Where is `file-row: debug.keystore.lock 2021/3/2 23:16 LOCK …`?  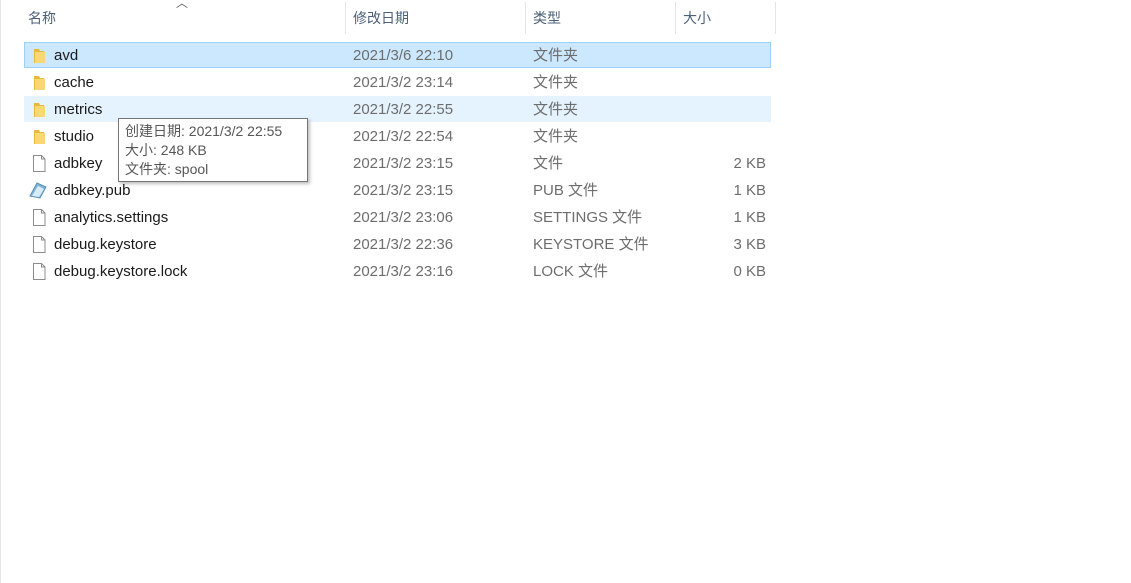 file-row: debug.keystore.lock 2021/3/2 23:16 LOCK … is located at coordinates (397, 271).